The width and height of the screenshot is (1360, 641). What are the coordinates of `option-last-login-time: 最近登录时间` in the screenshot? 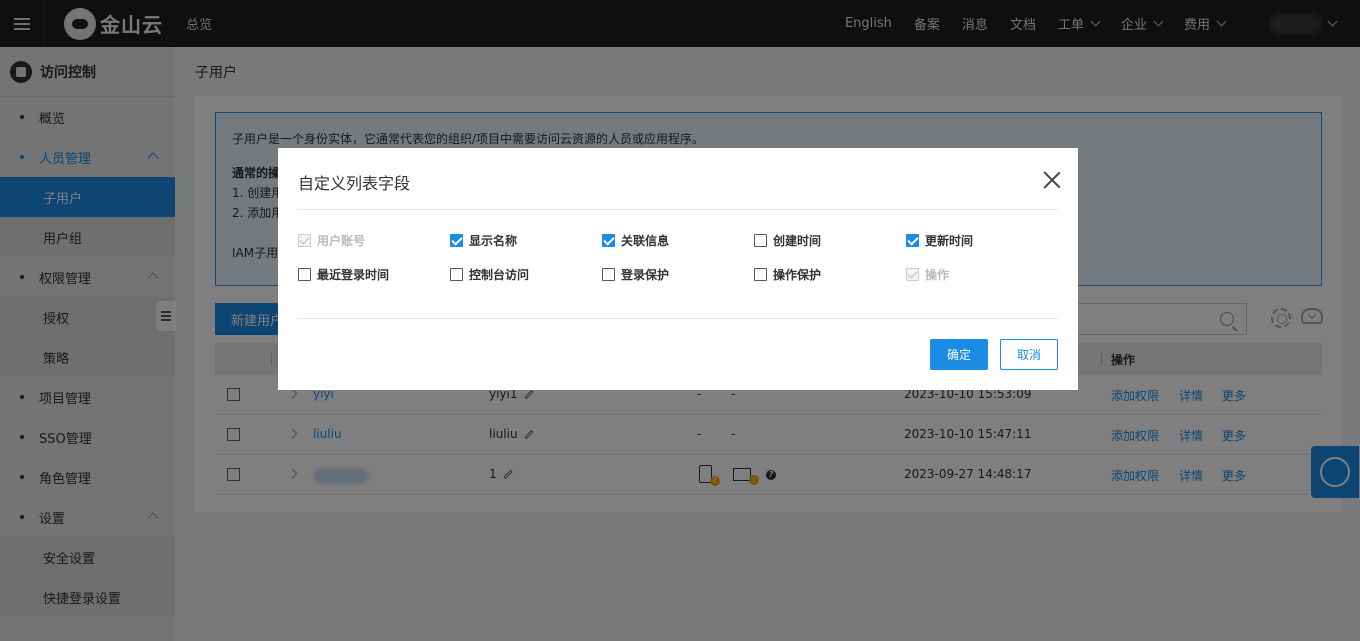 It's located at (343, 274).